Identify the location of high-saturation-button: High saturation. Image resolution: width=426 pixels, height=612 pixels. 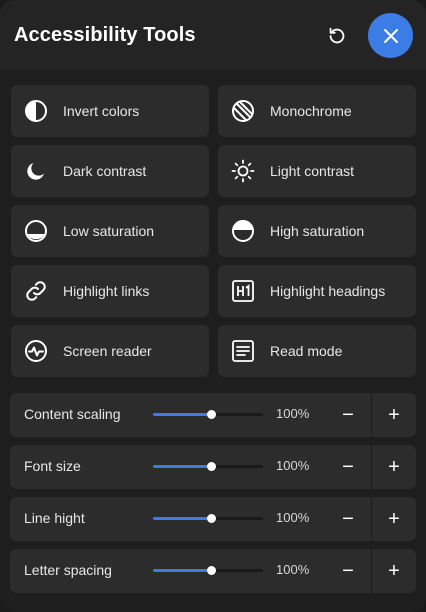
(317, 231).